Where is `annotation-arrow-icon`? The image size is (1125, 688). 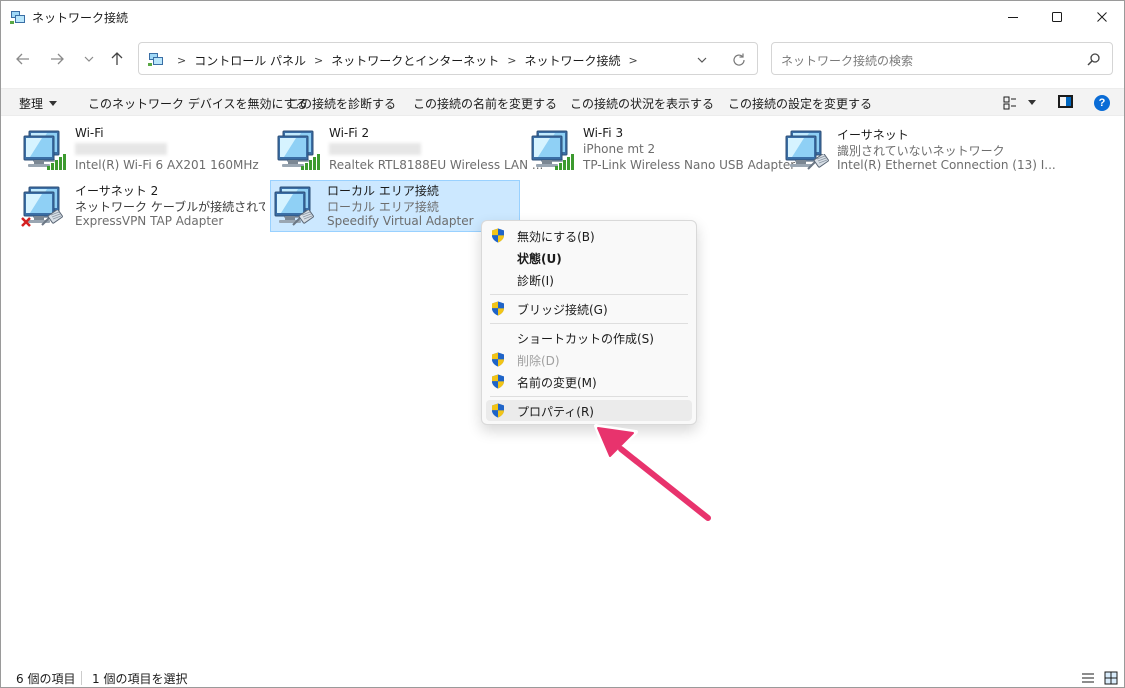
annotation-arrow-icon is located at coordinates (654, 474).